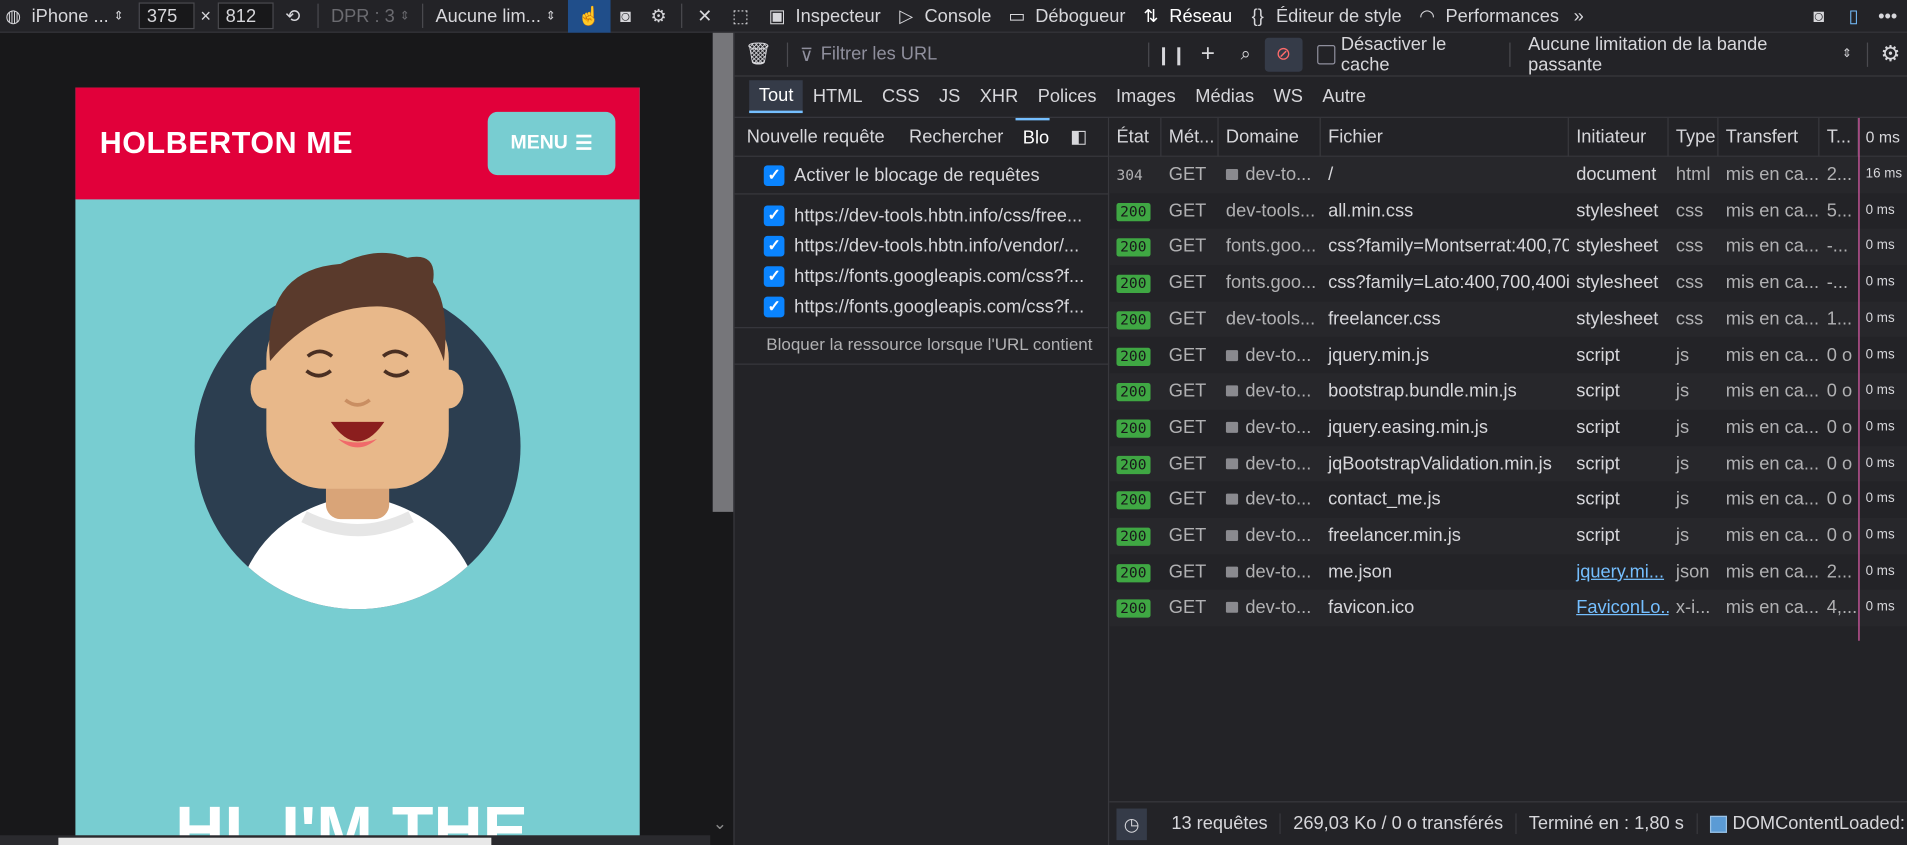 The width and height of the screenshot is (1907, 845). What do you see at coordinates (495, 16) in the screenshot?
I see `throttle-selector: Aucune lim... ⇕` at bounding box center [495, 16].